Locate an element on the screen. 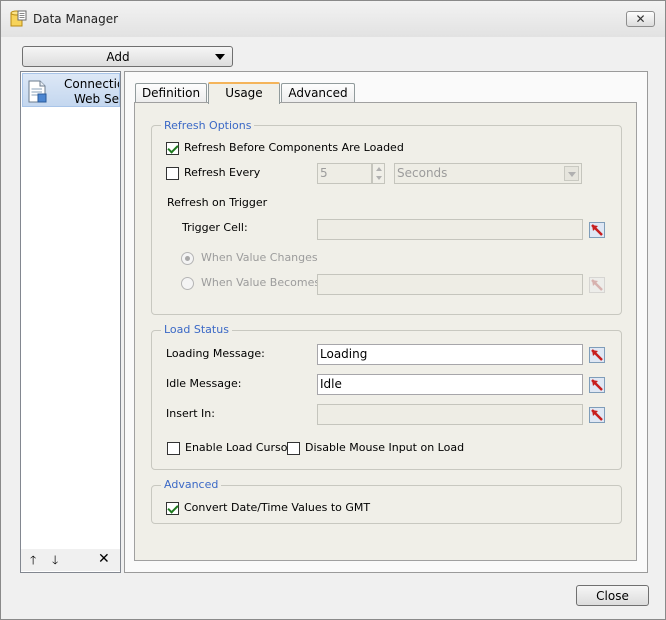  trigger-cell-label: Trigger Cell: is located at coordinates (215, 227).